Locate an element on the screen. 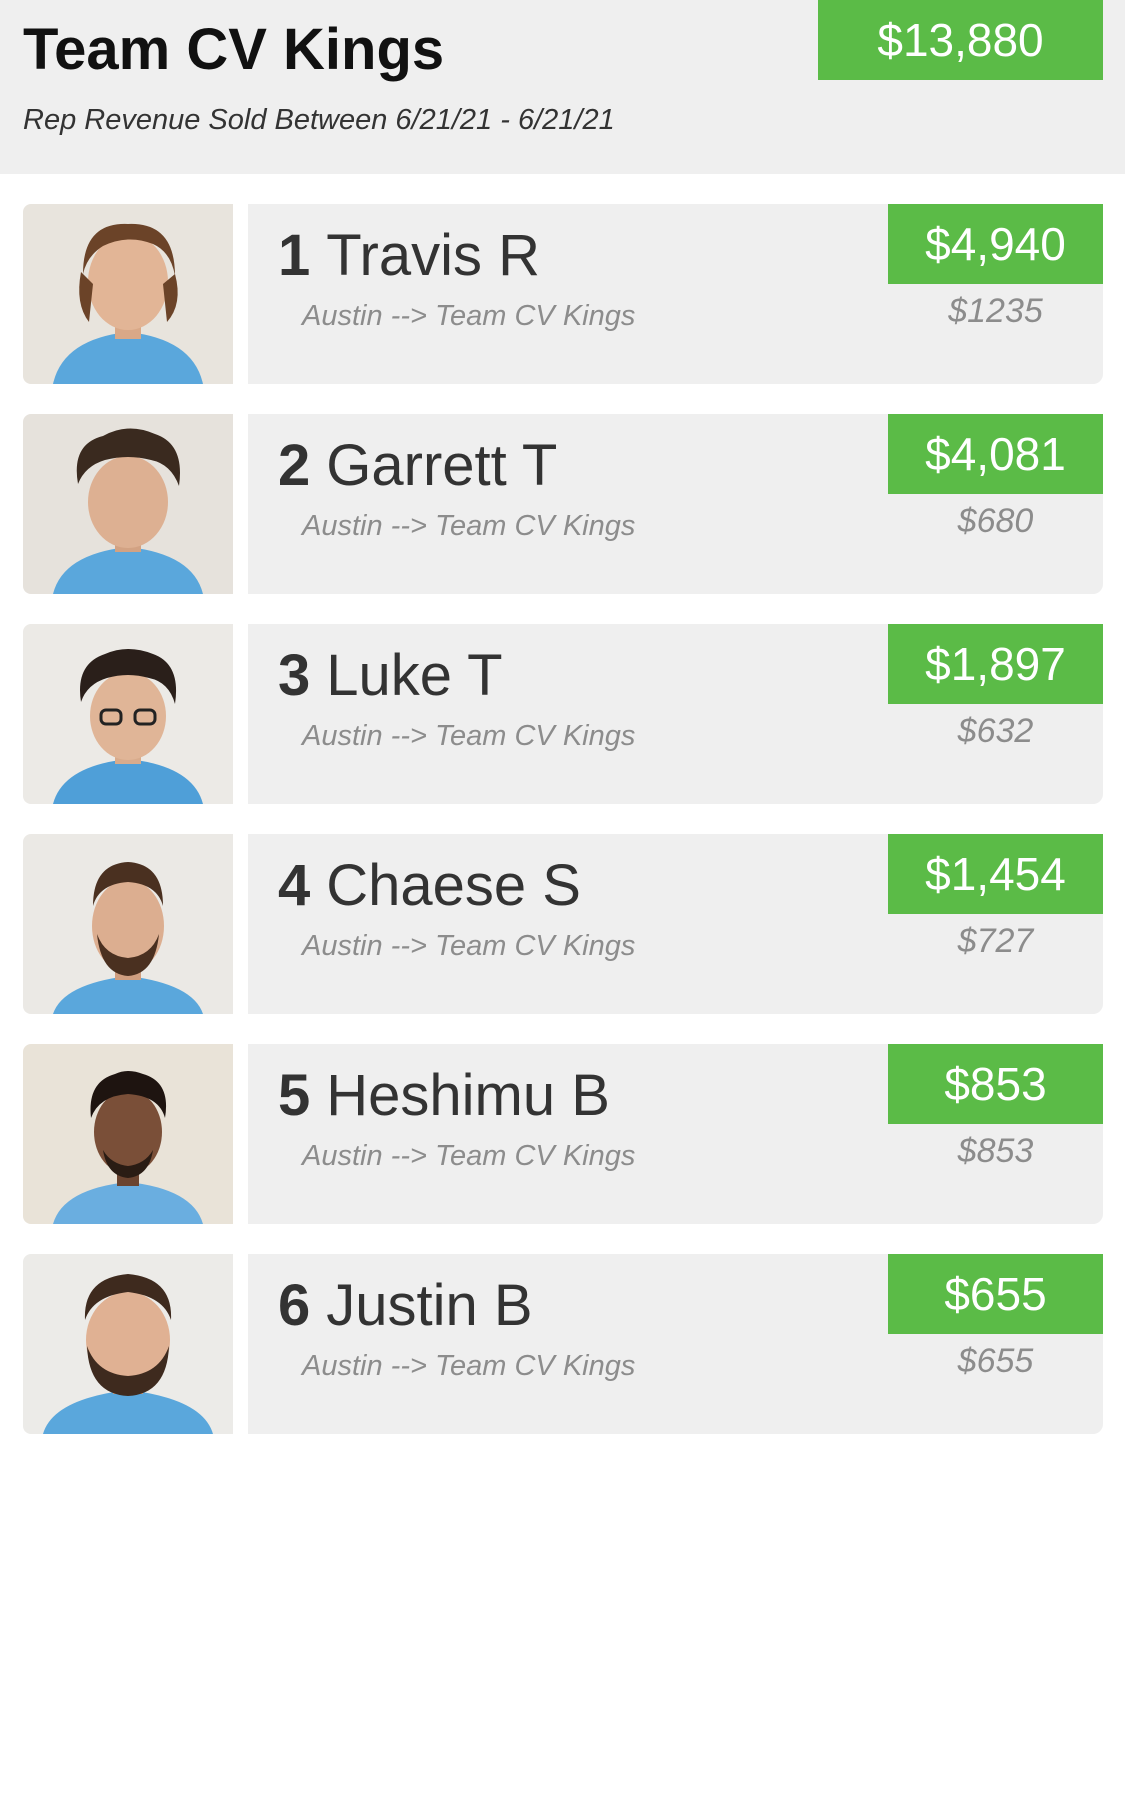  rep-name-text: Luke T is located at coordinates (414, 675).